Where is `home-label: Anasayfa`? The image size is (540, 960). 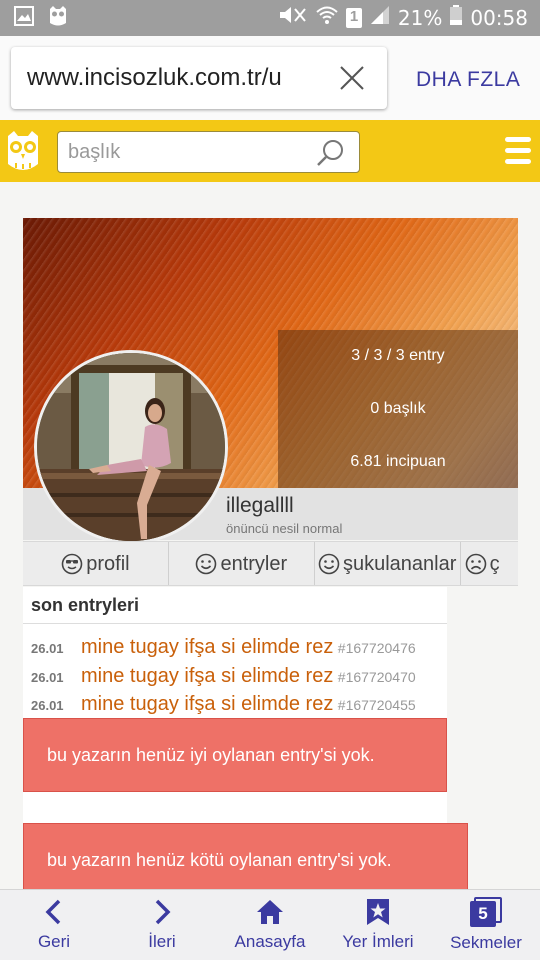
home-label: Anasayfa is located at coordinates (270, 941).